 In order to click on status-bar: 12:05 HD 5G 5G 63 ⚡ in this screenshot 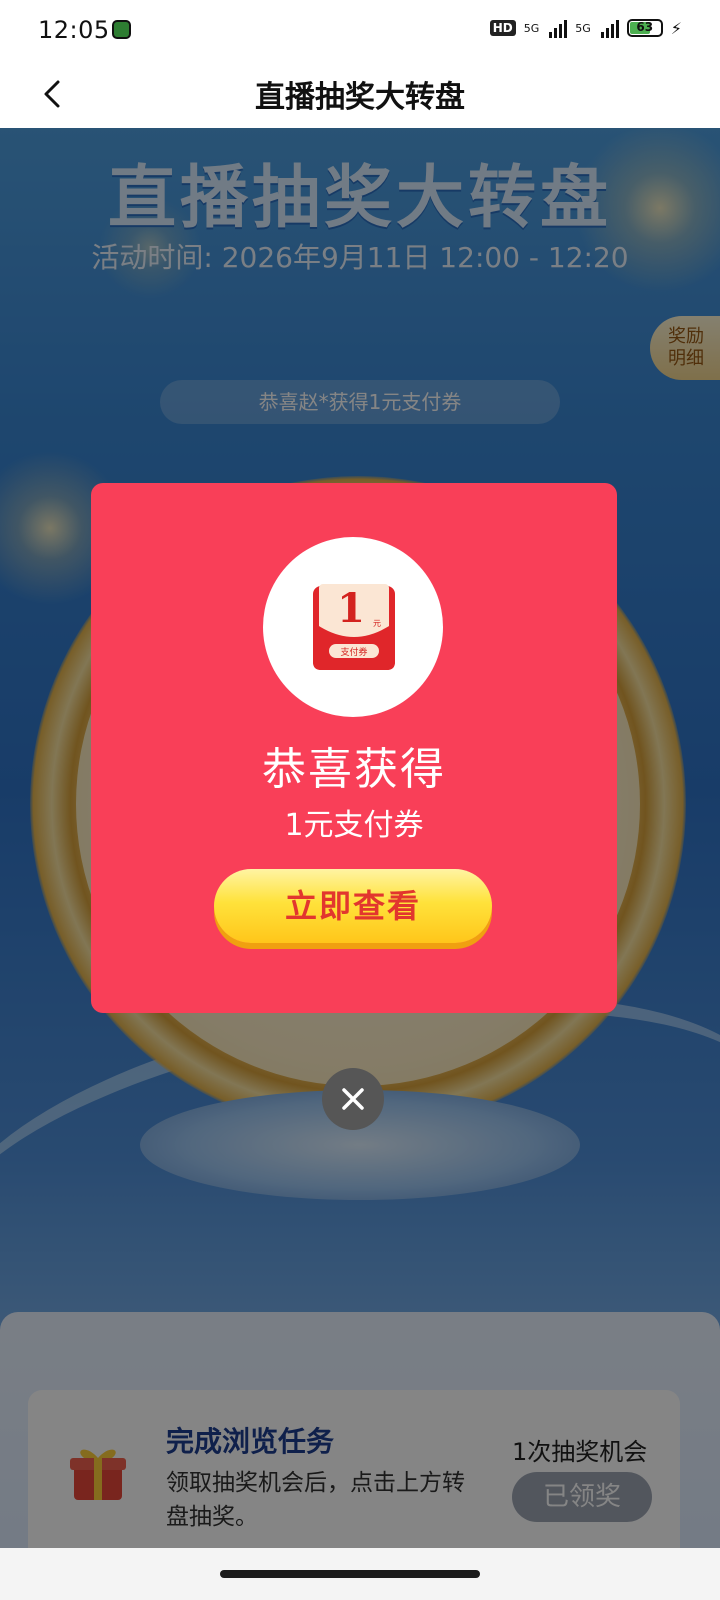, I will do `click(360, 31)`.